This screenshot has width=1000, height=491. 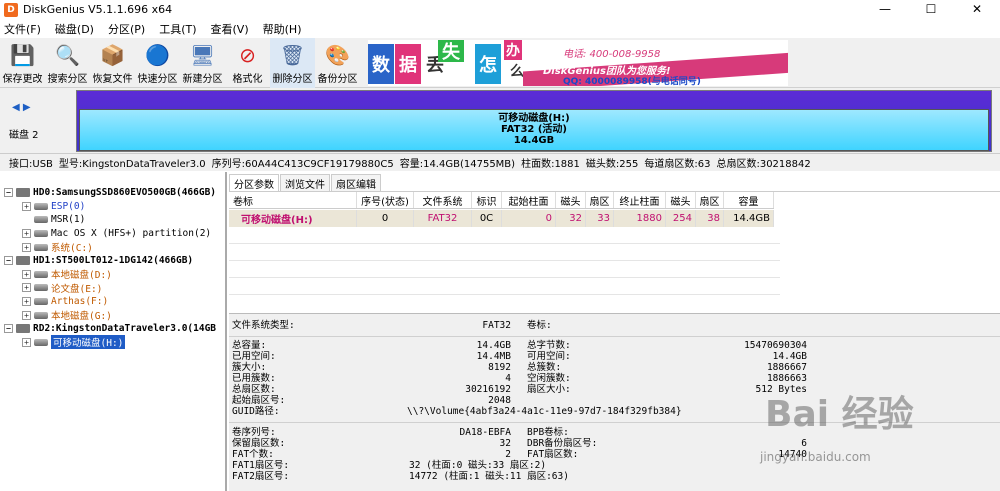 I want to click on disk-label: 磁盘 2, so click(x=24, y=135).